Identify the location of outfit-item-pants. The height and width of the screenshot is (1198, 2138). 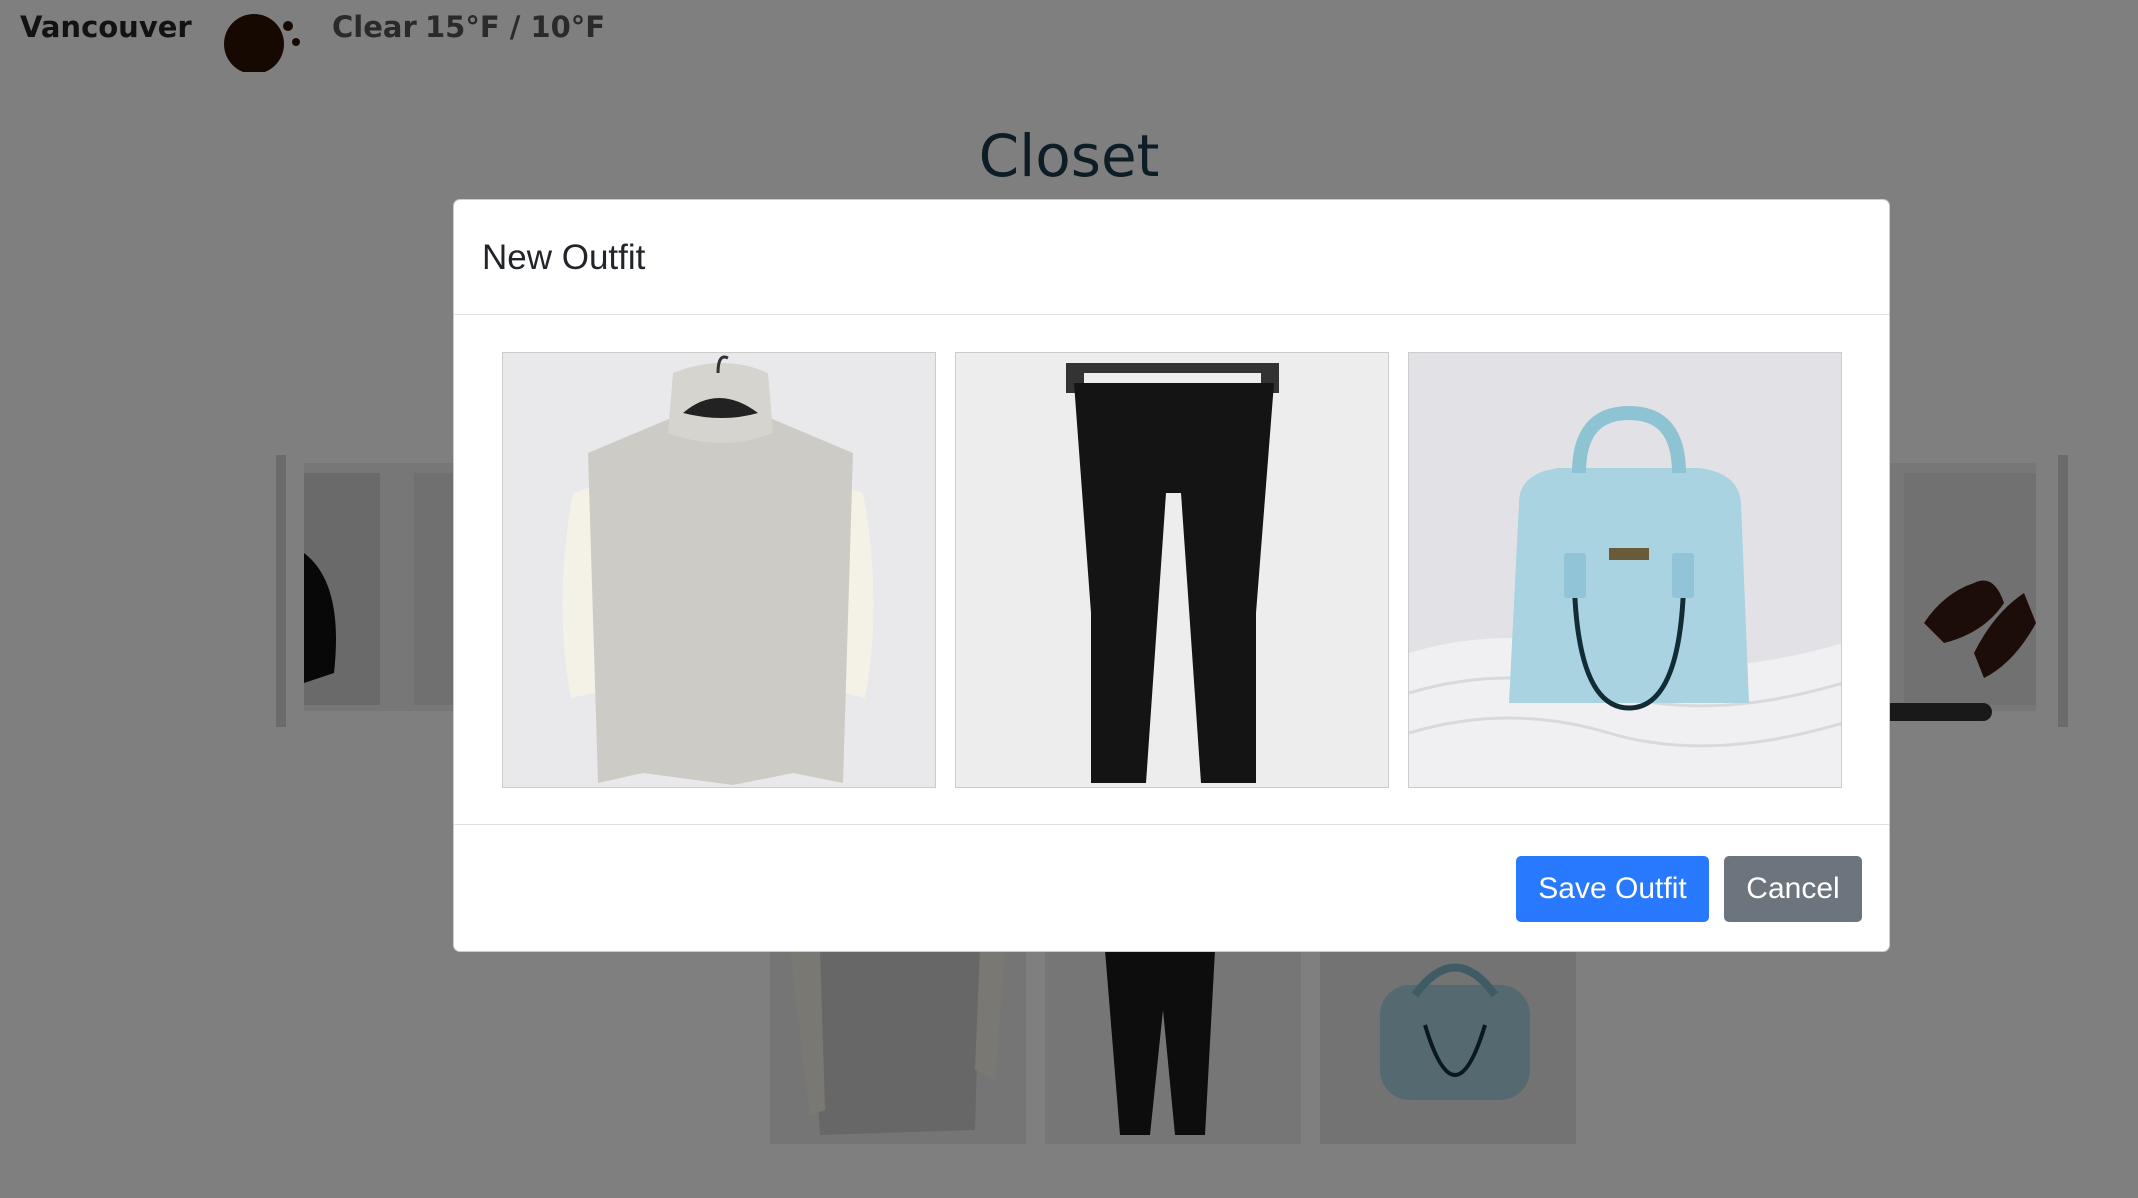
(1172, 570).